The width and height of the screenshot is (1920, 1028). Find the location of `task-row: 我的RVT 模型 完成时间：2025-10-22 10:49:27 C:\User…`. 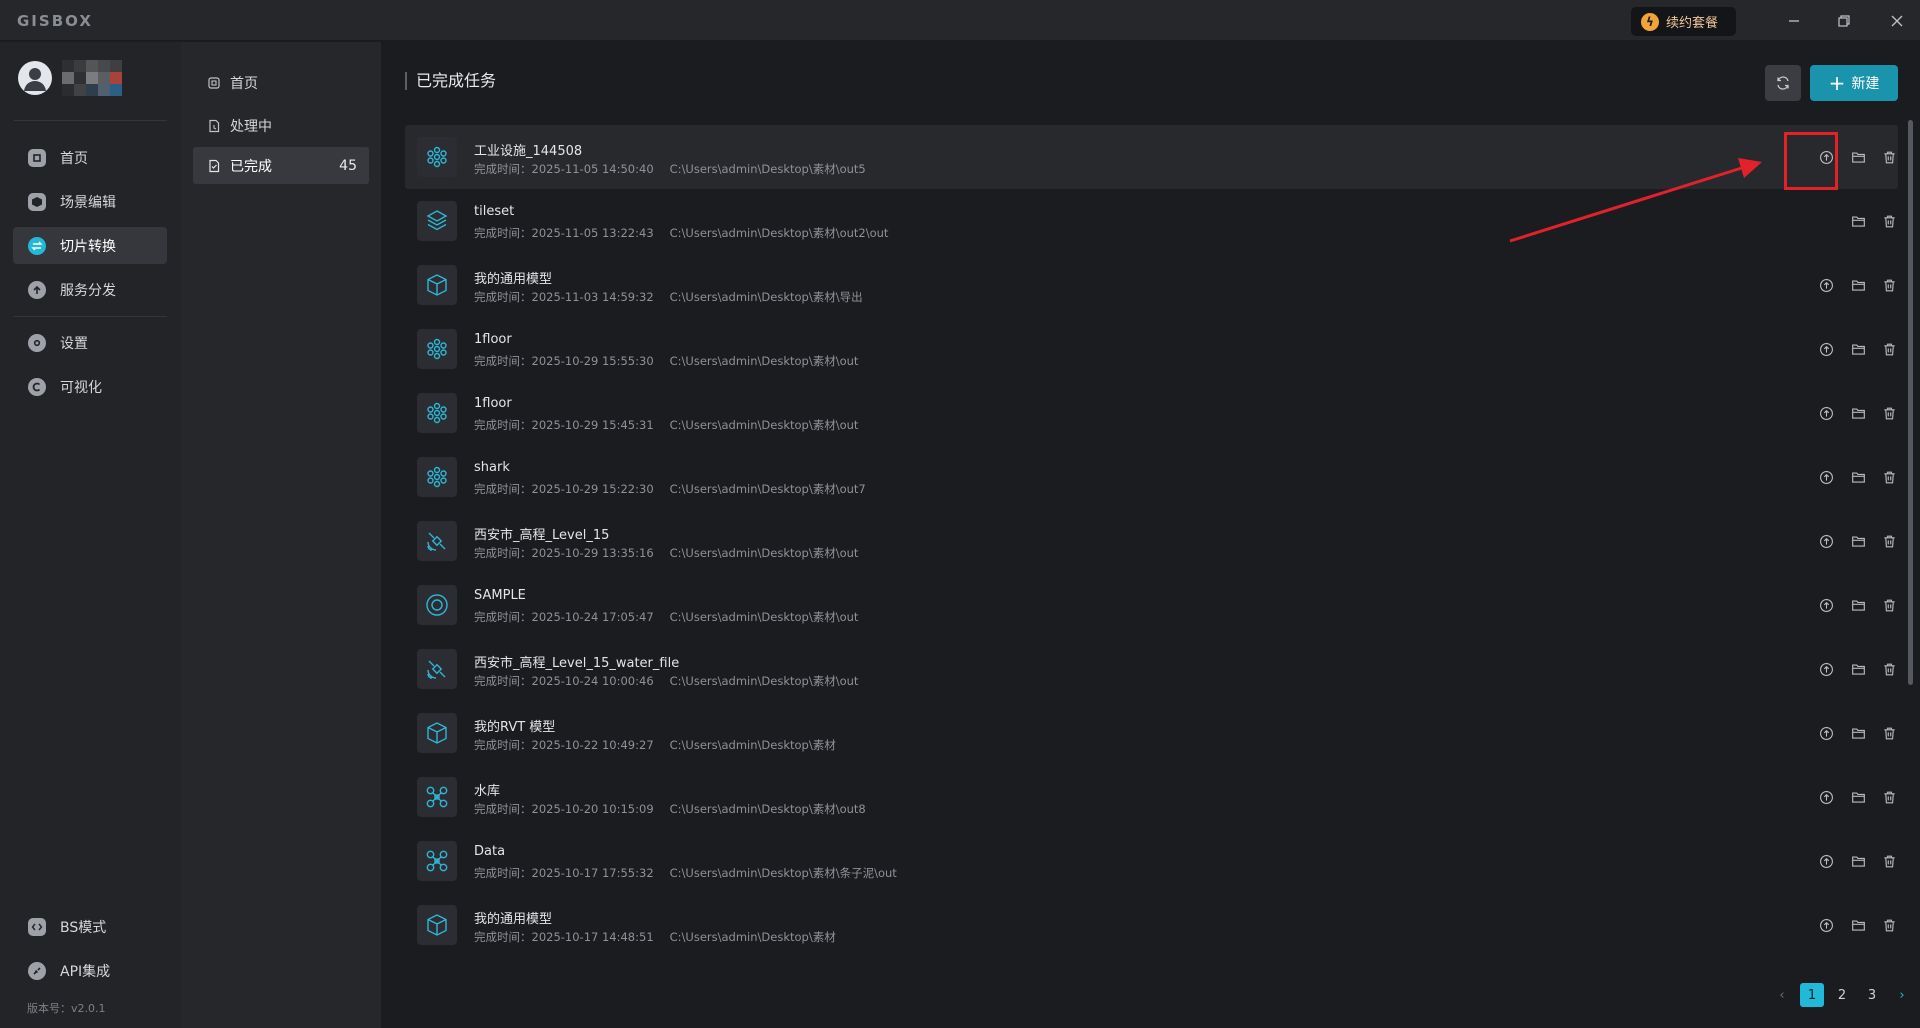

task-row: 我的RVT 模型 完成时间：2025-10-22 10:49:27 C:\User… is located at coordinates (1151, 733).